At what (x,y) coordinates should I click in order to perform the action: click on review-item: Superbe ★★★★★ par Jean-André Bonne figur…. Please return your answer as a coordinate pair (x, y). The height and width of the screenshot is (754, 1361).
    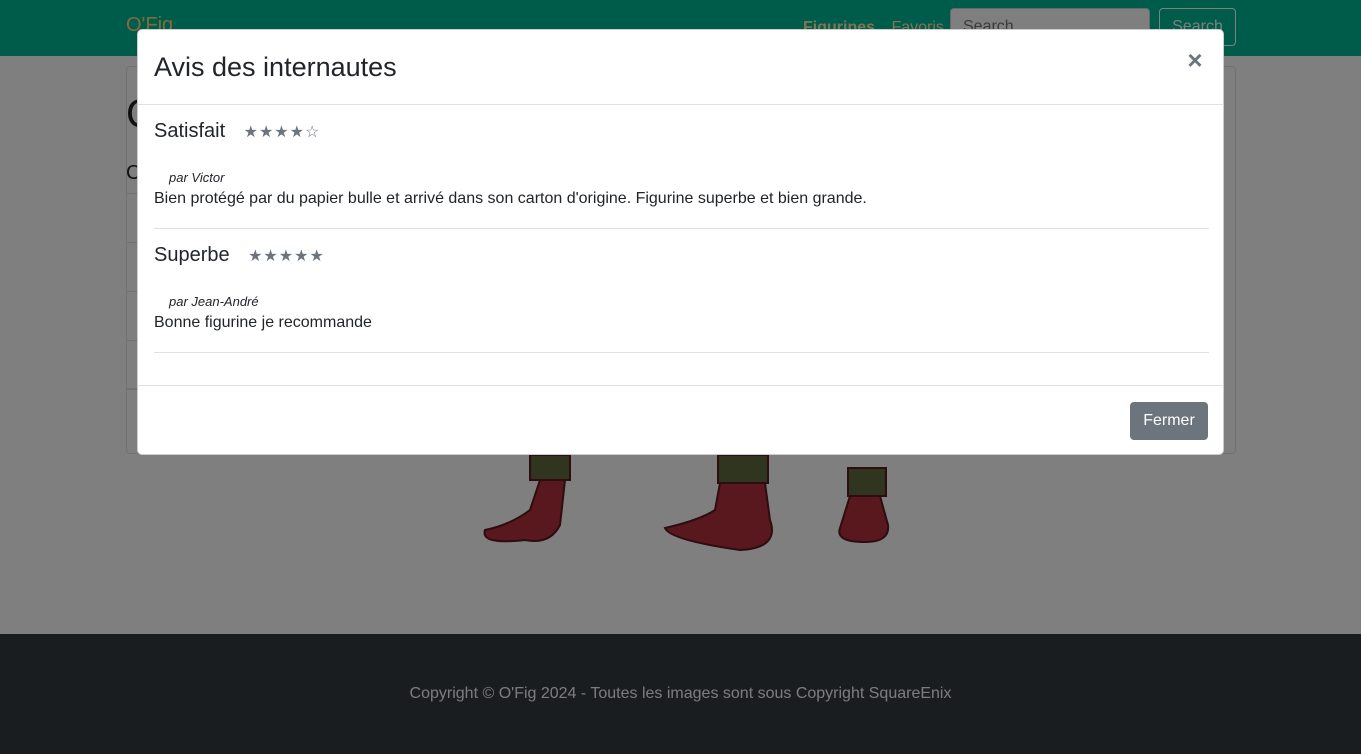
    Looking at the image, I should click on (681, 298).